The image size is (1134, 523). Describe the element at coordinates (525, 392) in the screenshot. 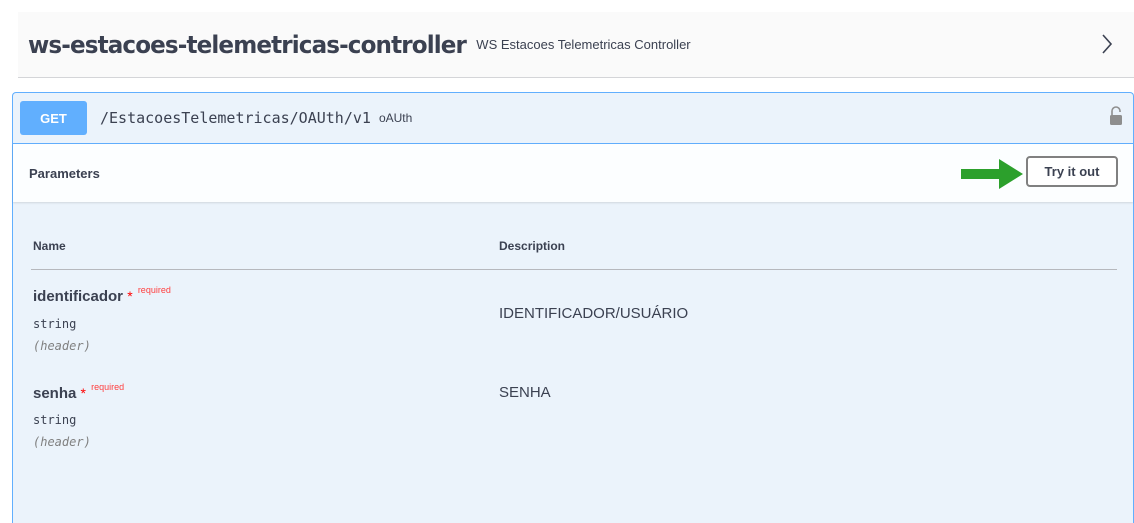

I see `parameter-description: SENHA` at that location.